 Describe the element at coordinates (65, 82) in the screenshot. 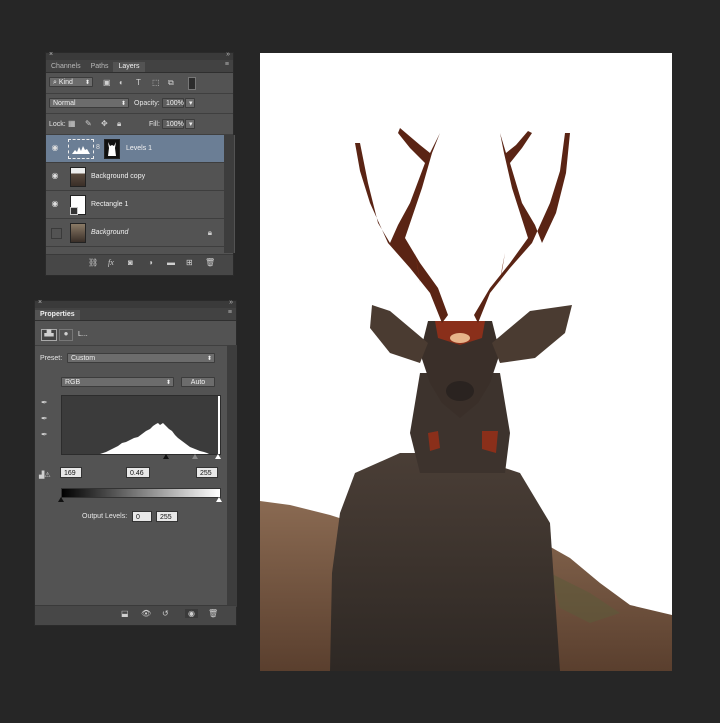

I see `filter-kind-value: Kind` at that location.